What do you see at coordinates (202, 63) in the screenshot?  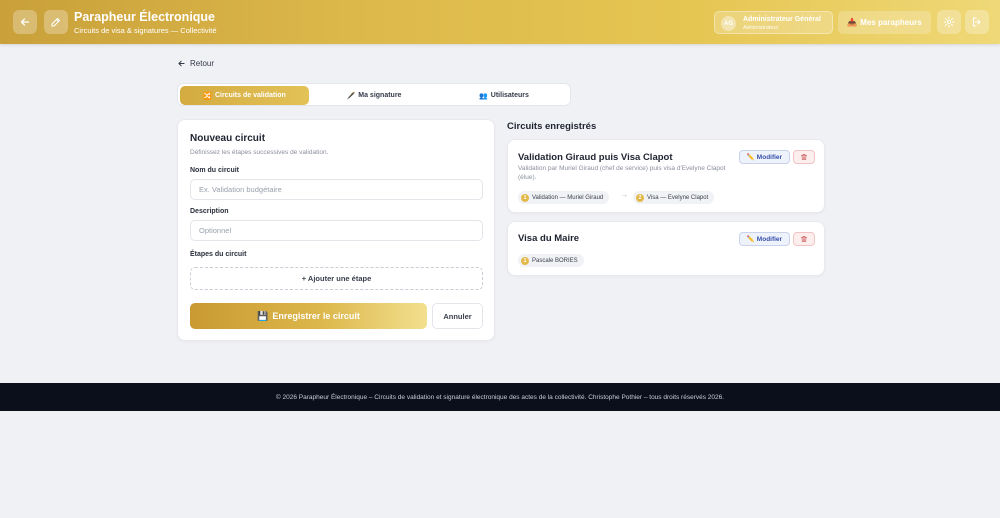 I see `back-label: Retour` at bounding box center [202, 63].